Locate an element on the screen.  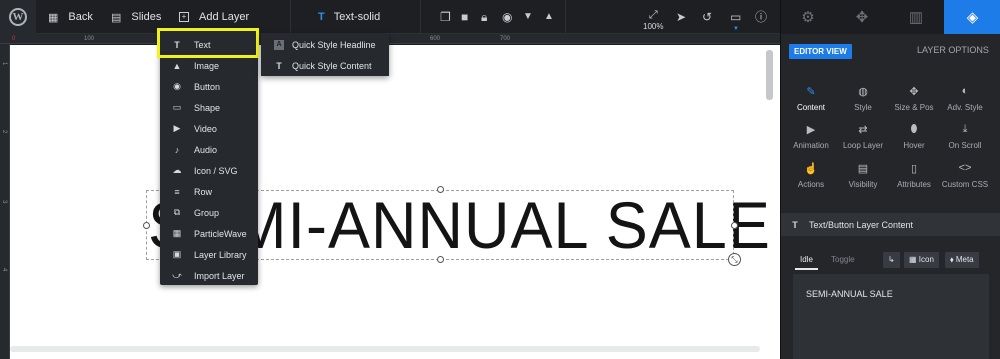
move-icon: ✥ is located at coordinates (914, 92).